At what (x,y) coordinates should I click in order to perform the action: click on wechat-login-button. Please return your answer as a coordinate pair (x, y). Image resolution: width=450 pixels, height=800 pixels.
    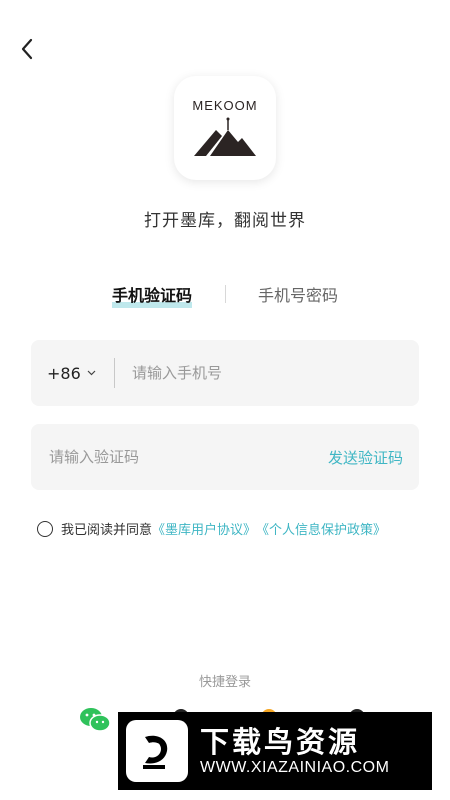
    Looking at the image, I should click on (95, 722).